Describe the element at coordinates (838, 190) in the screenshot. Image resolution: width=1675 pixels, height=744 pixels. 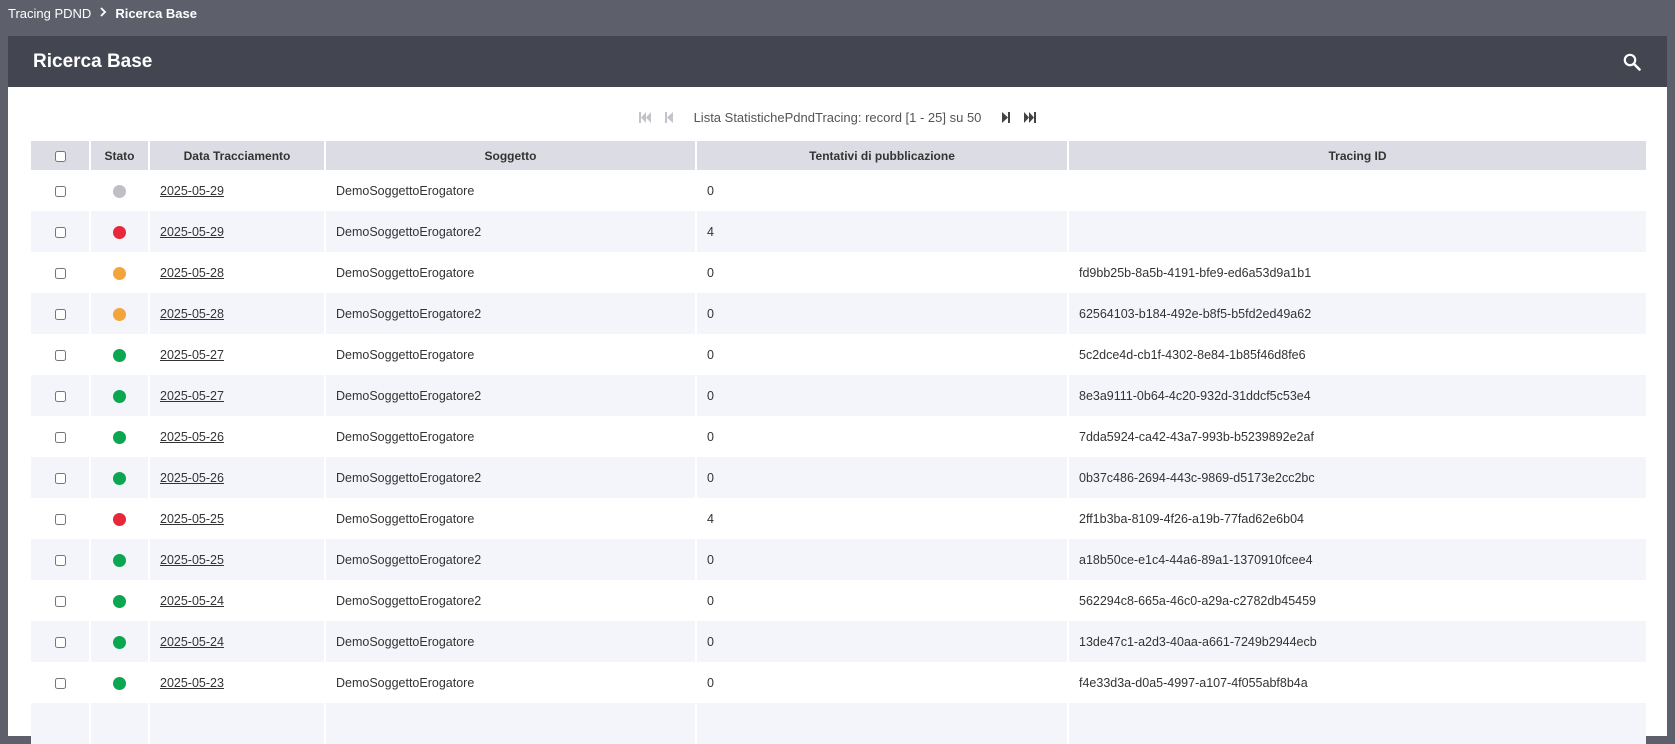
I see `table-row: 2025-05-29 DemoSoggettoErogatore 0` at that location.